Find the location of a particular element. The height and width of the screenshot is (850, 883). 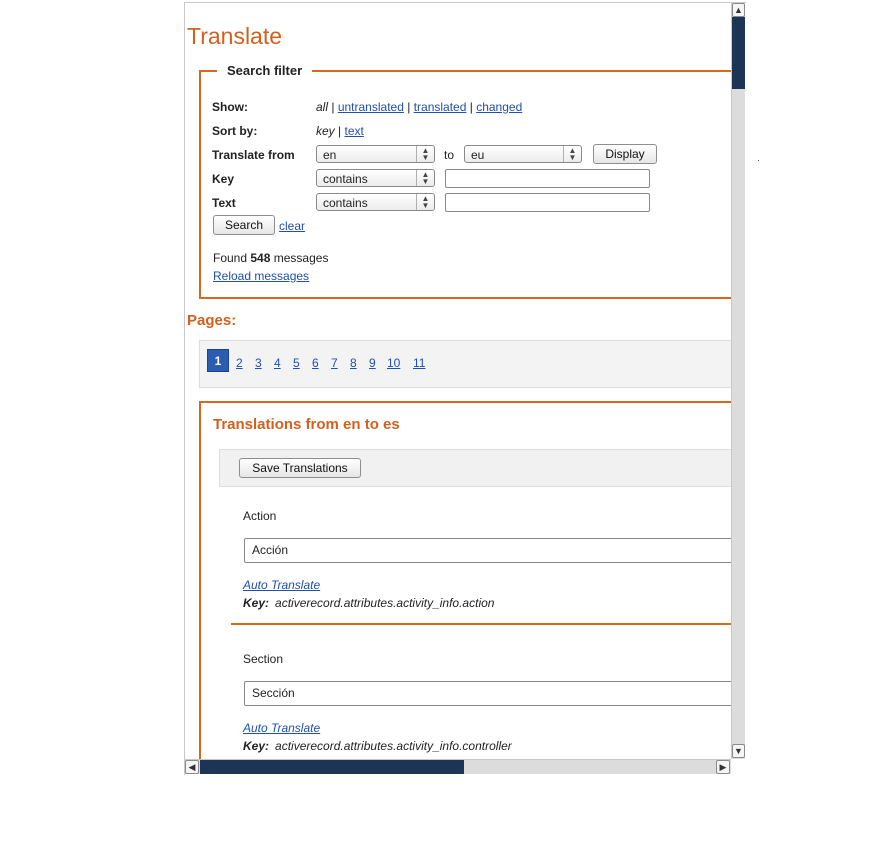

left-arrow-icon: ◀ is located at coordinates (192, 767).